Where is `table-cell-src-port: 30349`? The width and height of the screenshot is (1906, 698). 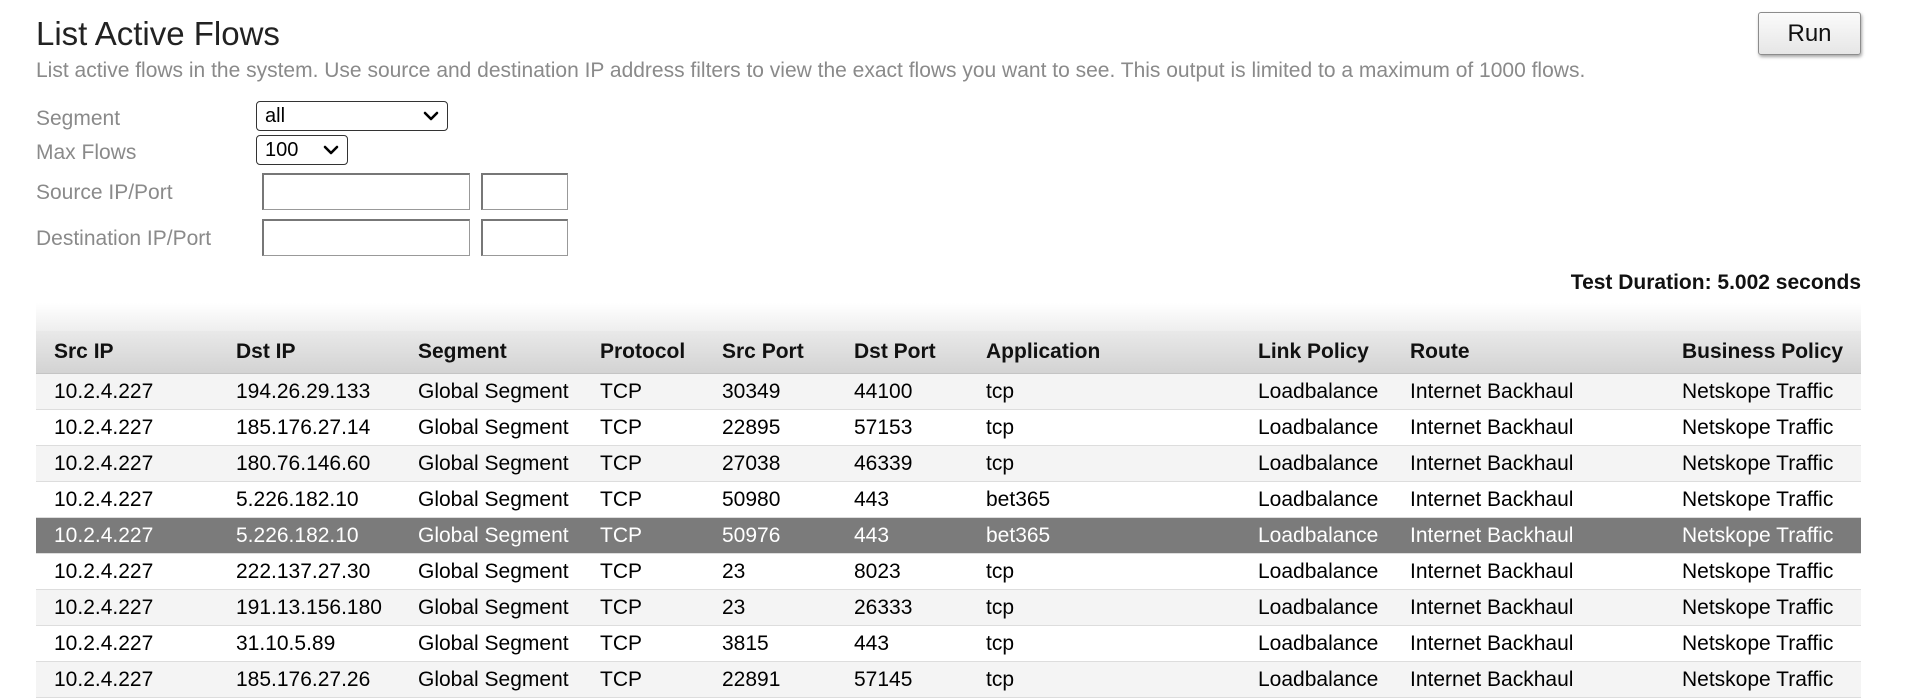
table-cell-src-port: 30349 is located at coordinates (770, 391).